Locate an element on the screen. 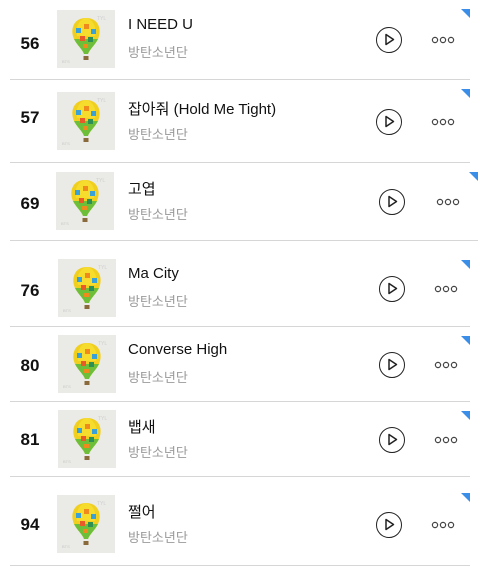 This screenshot has height=570, width=480. track-row: 80 TYL BTS Converse High 방탄소년단 is located at coordinates (240, 364).